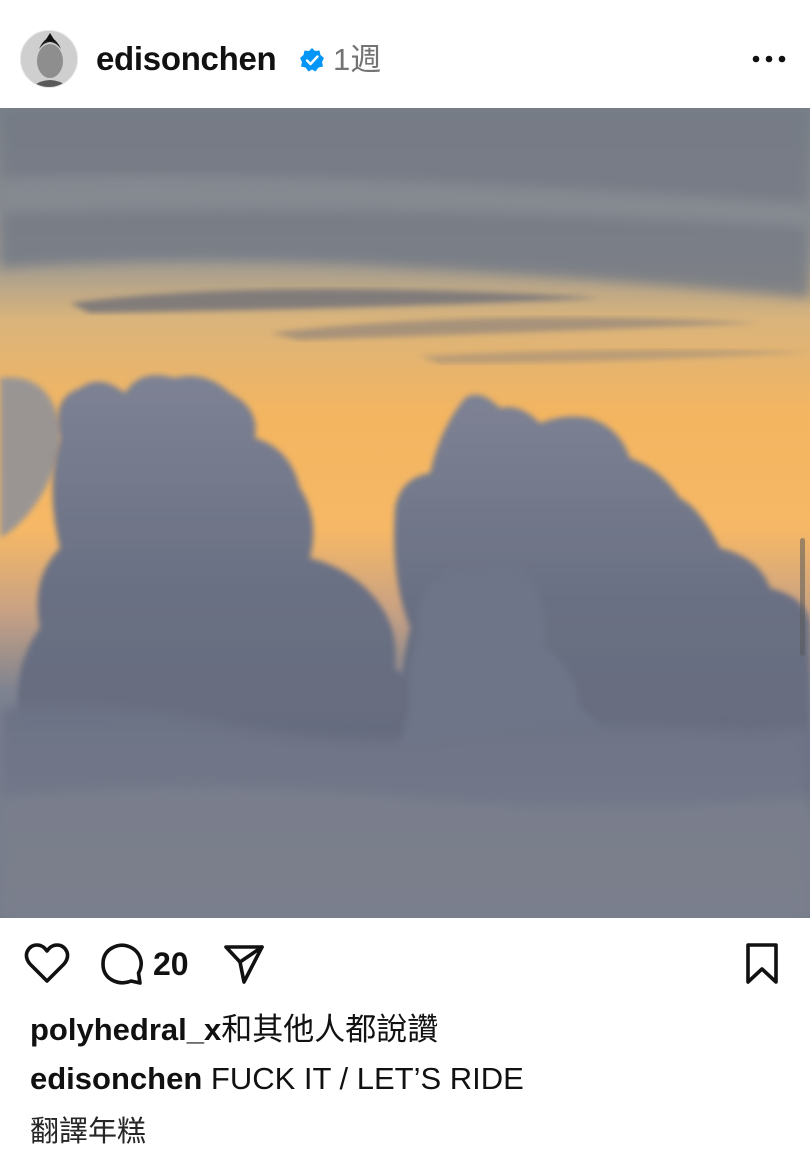 The height and width of the screenshot is (1169, 810). Describe the element at coordinates (769, 59) in the screenshot. I see `more-horizontal-icon` at that location.